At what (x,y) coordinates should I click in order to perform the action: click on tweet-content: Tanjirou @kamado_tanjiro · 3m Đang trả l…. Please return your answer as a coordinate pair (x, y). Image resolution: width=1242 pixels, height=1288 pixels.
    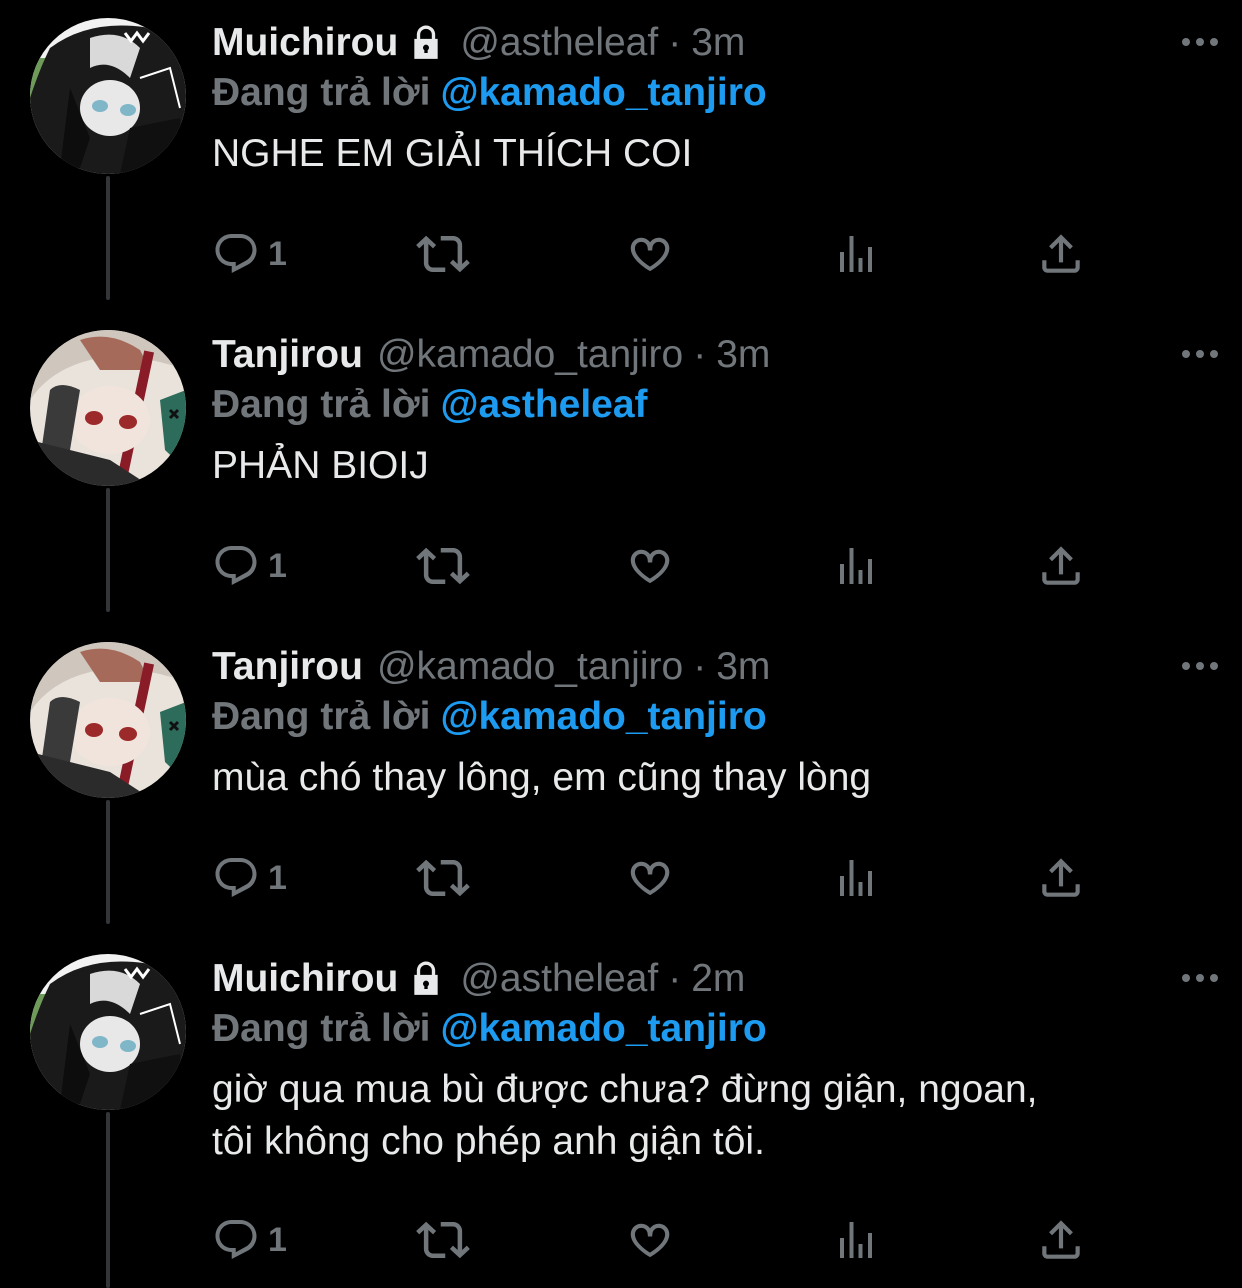
    Looking at the image, I should click on (712, 723).